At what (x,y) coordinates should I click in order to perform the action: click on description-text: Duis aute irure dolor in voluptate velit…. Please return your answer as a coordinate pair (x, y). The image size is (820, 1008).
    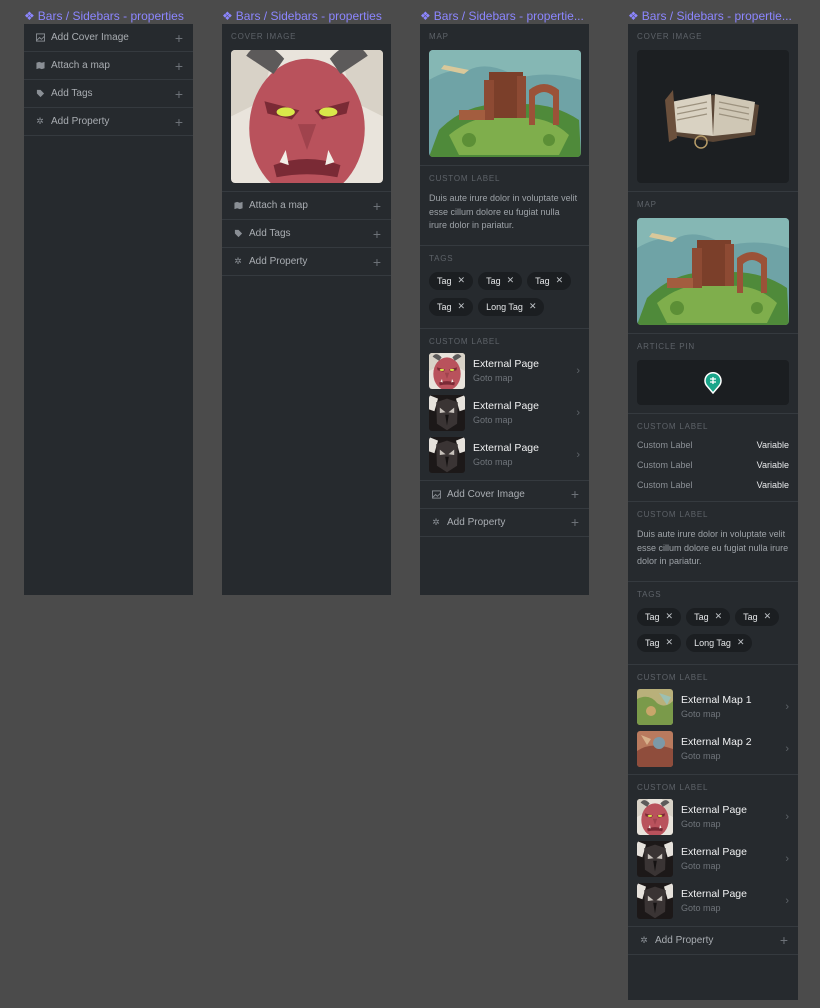
    Looking at the image, I should click on (503, 211).